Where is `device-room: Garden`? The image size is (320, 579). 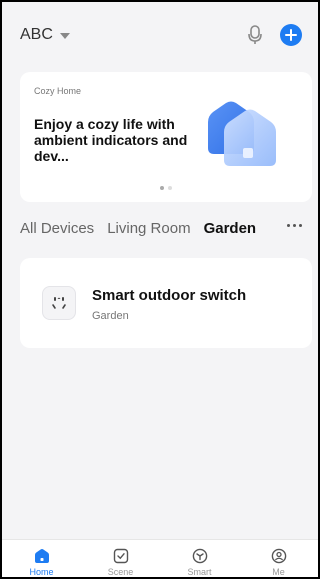
device-room: Garden is located at coordinates (110, 316).